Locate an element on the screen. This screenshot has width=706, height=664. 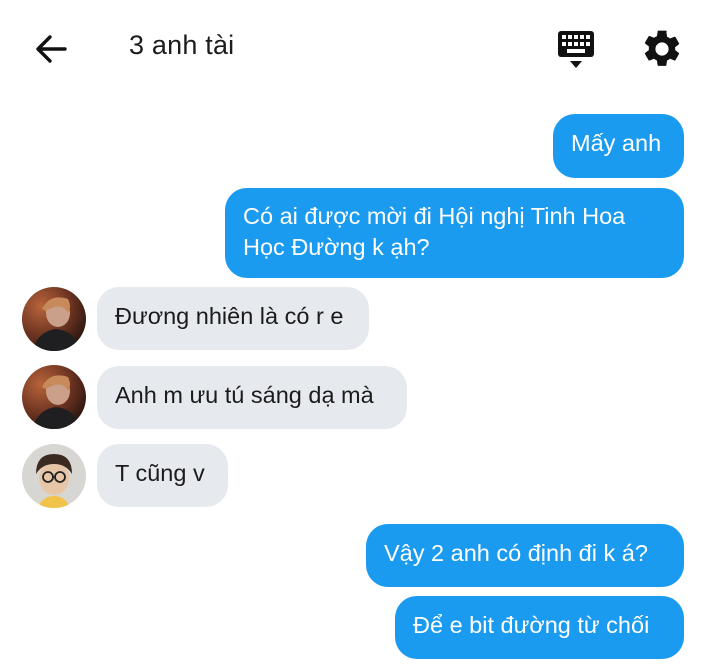
message-bubble-incoming: T cũng v is located at coordinates (162, 475).